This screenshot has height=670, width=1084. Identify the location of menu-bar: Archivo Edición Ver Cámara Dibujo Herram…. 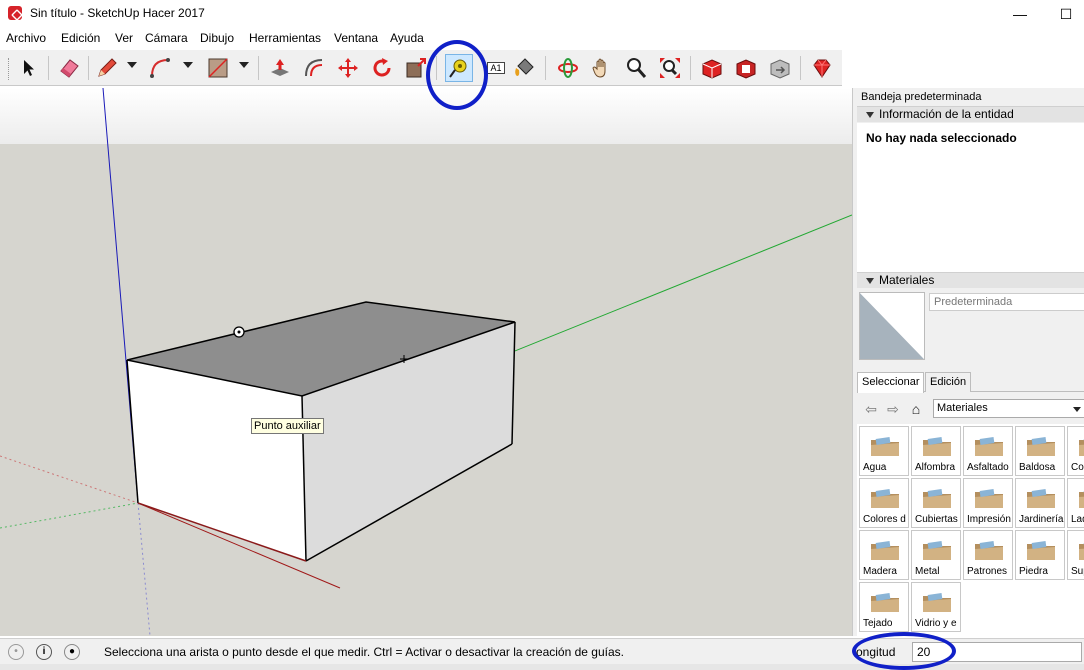
(542, 39).